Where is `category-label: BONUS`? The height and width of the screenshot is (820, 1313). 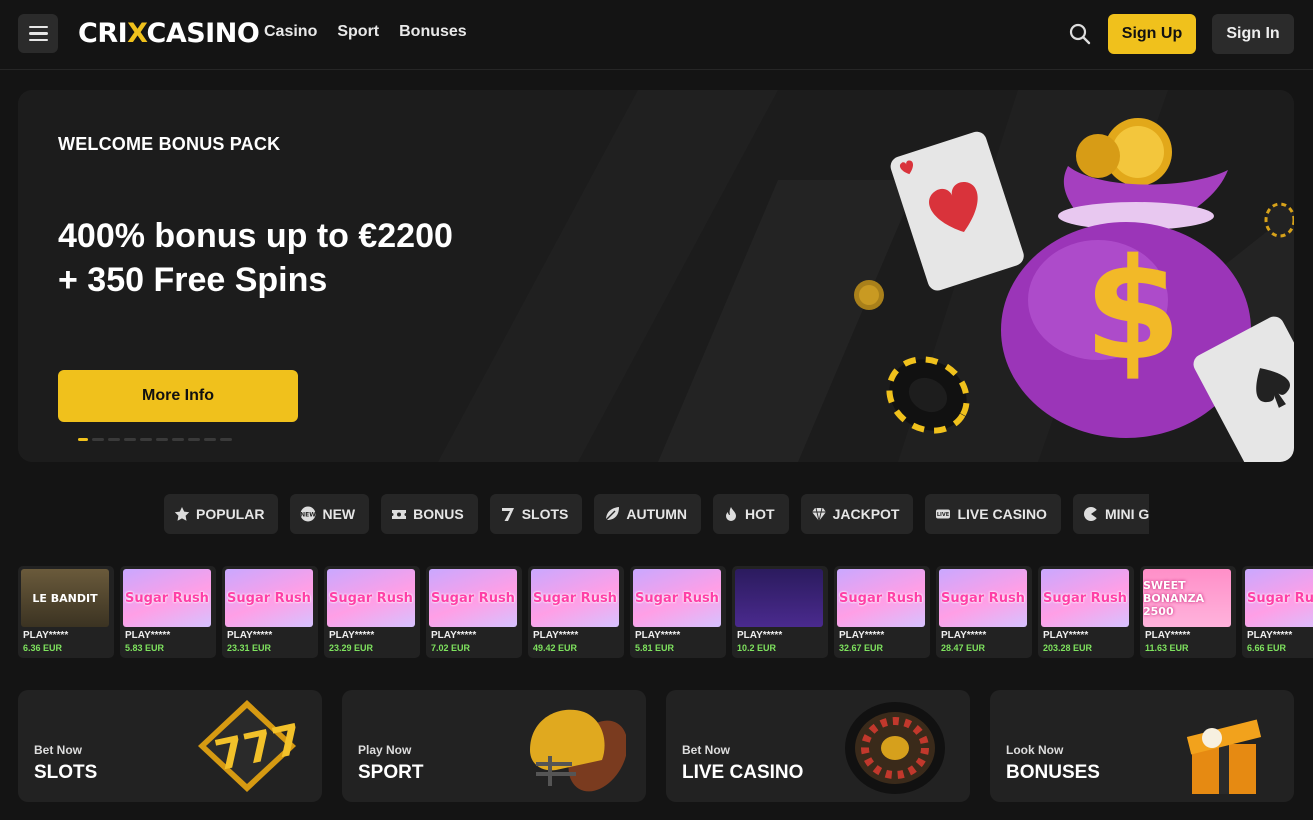
category-label: BONUS is located at coordinates (438, 514).